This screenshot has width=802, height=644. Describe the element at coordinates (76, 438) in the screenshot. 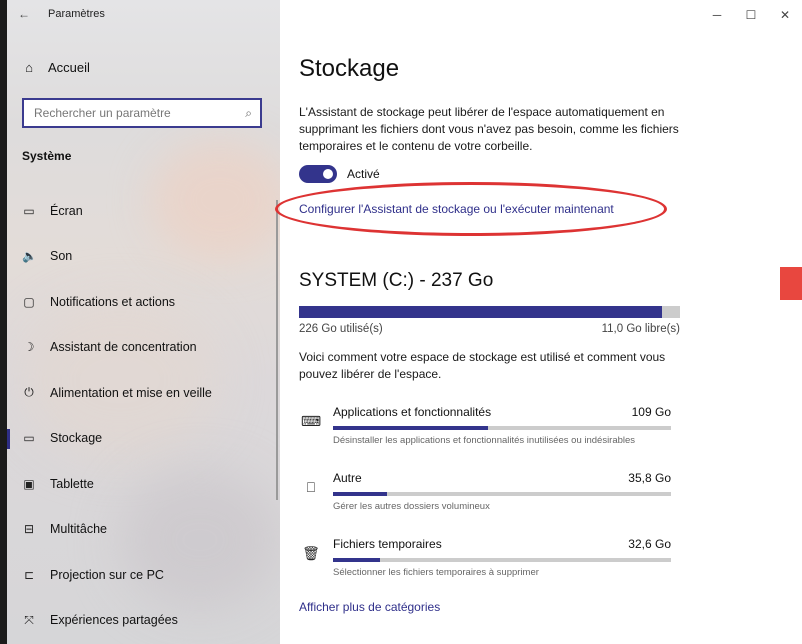

I see `sidebar-item-label: Stockage` at that location.